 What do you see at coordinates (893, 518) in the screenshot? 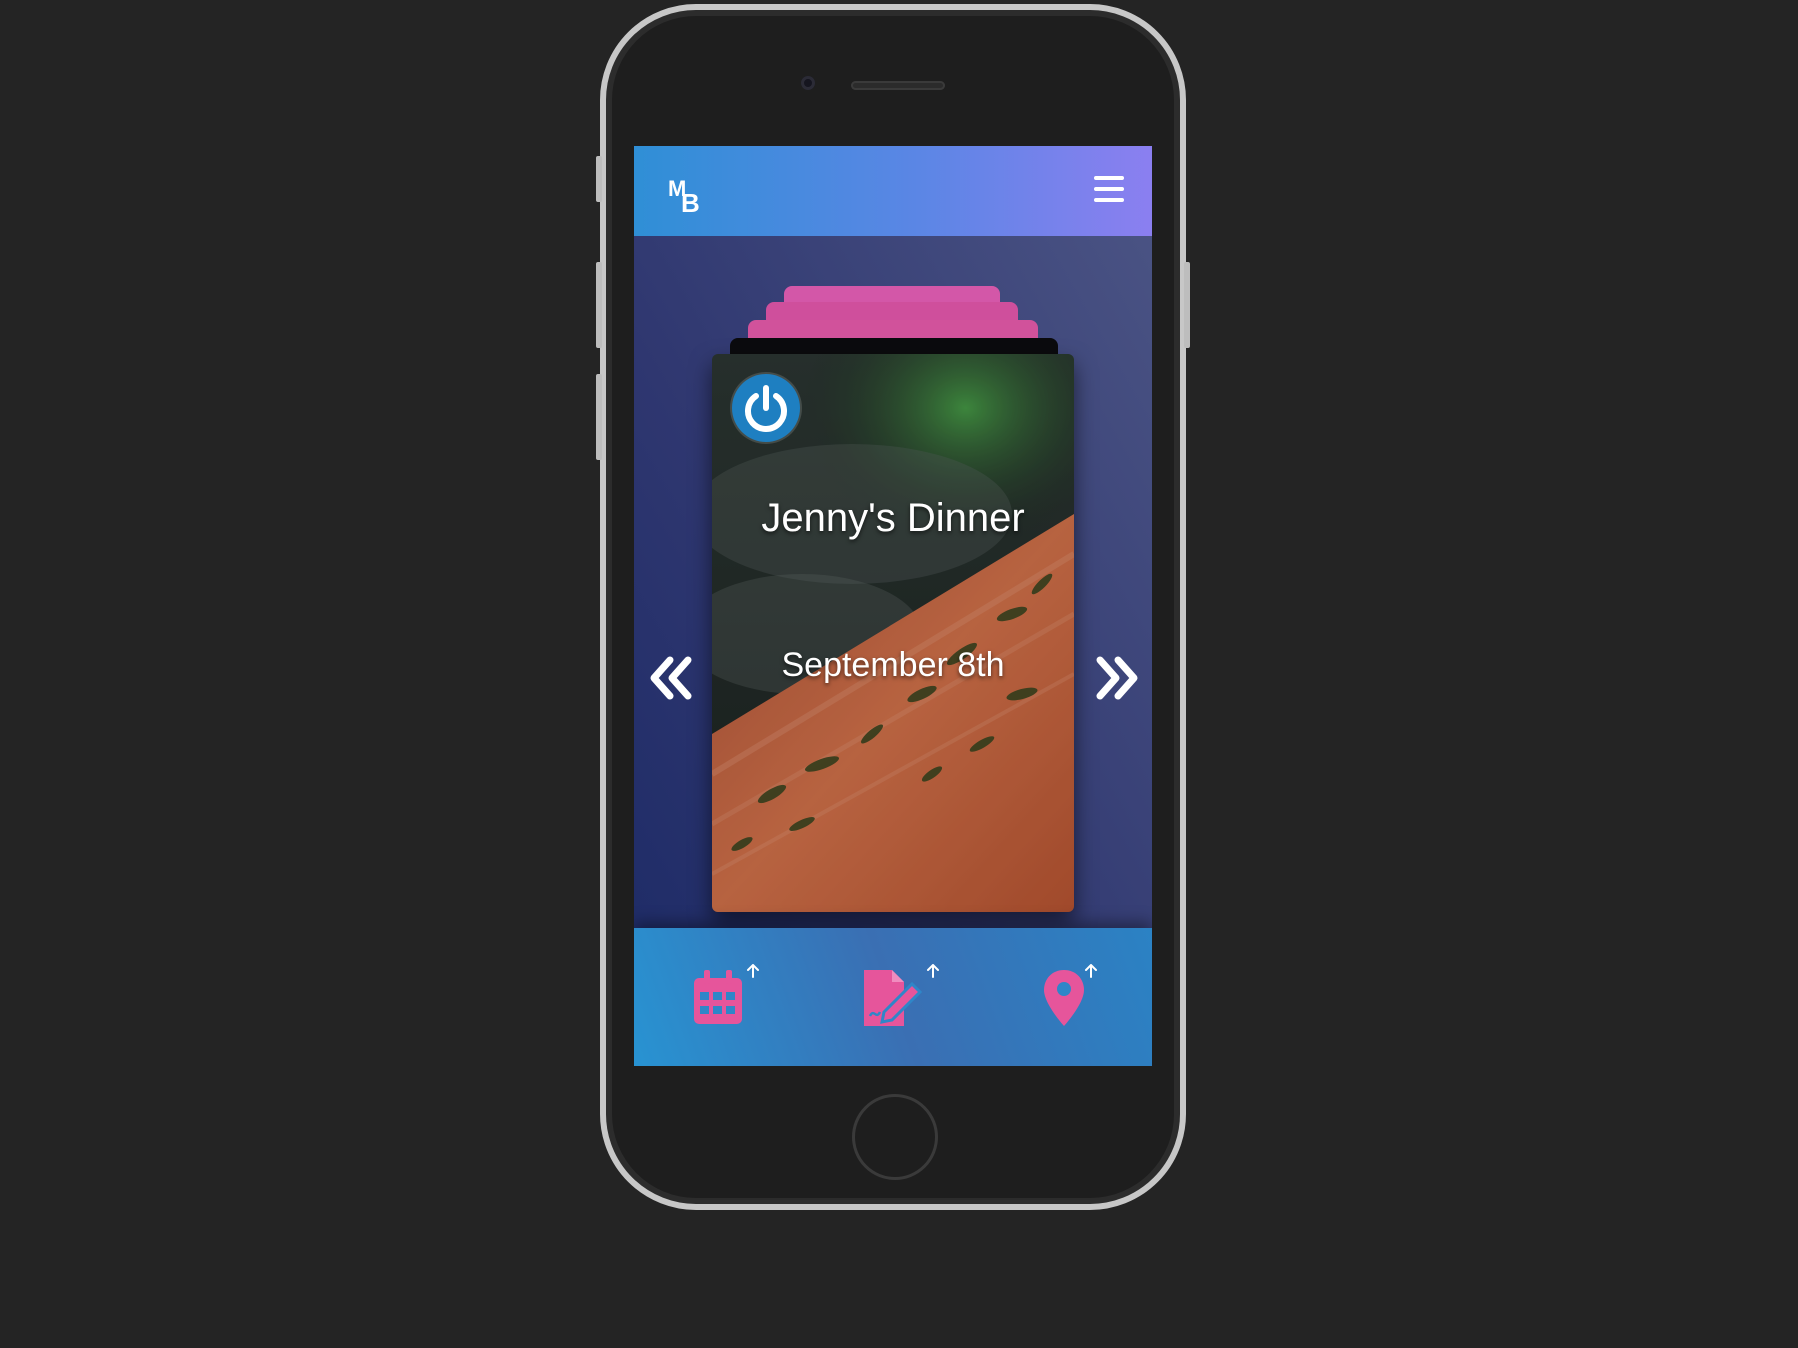
I see `event-title: Jenny's Dinner` at bounding box center [893, 518].